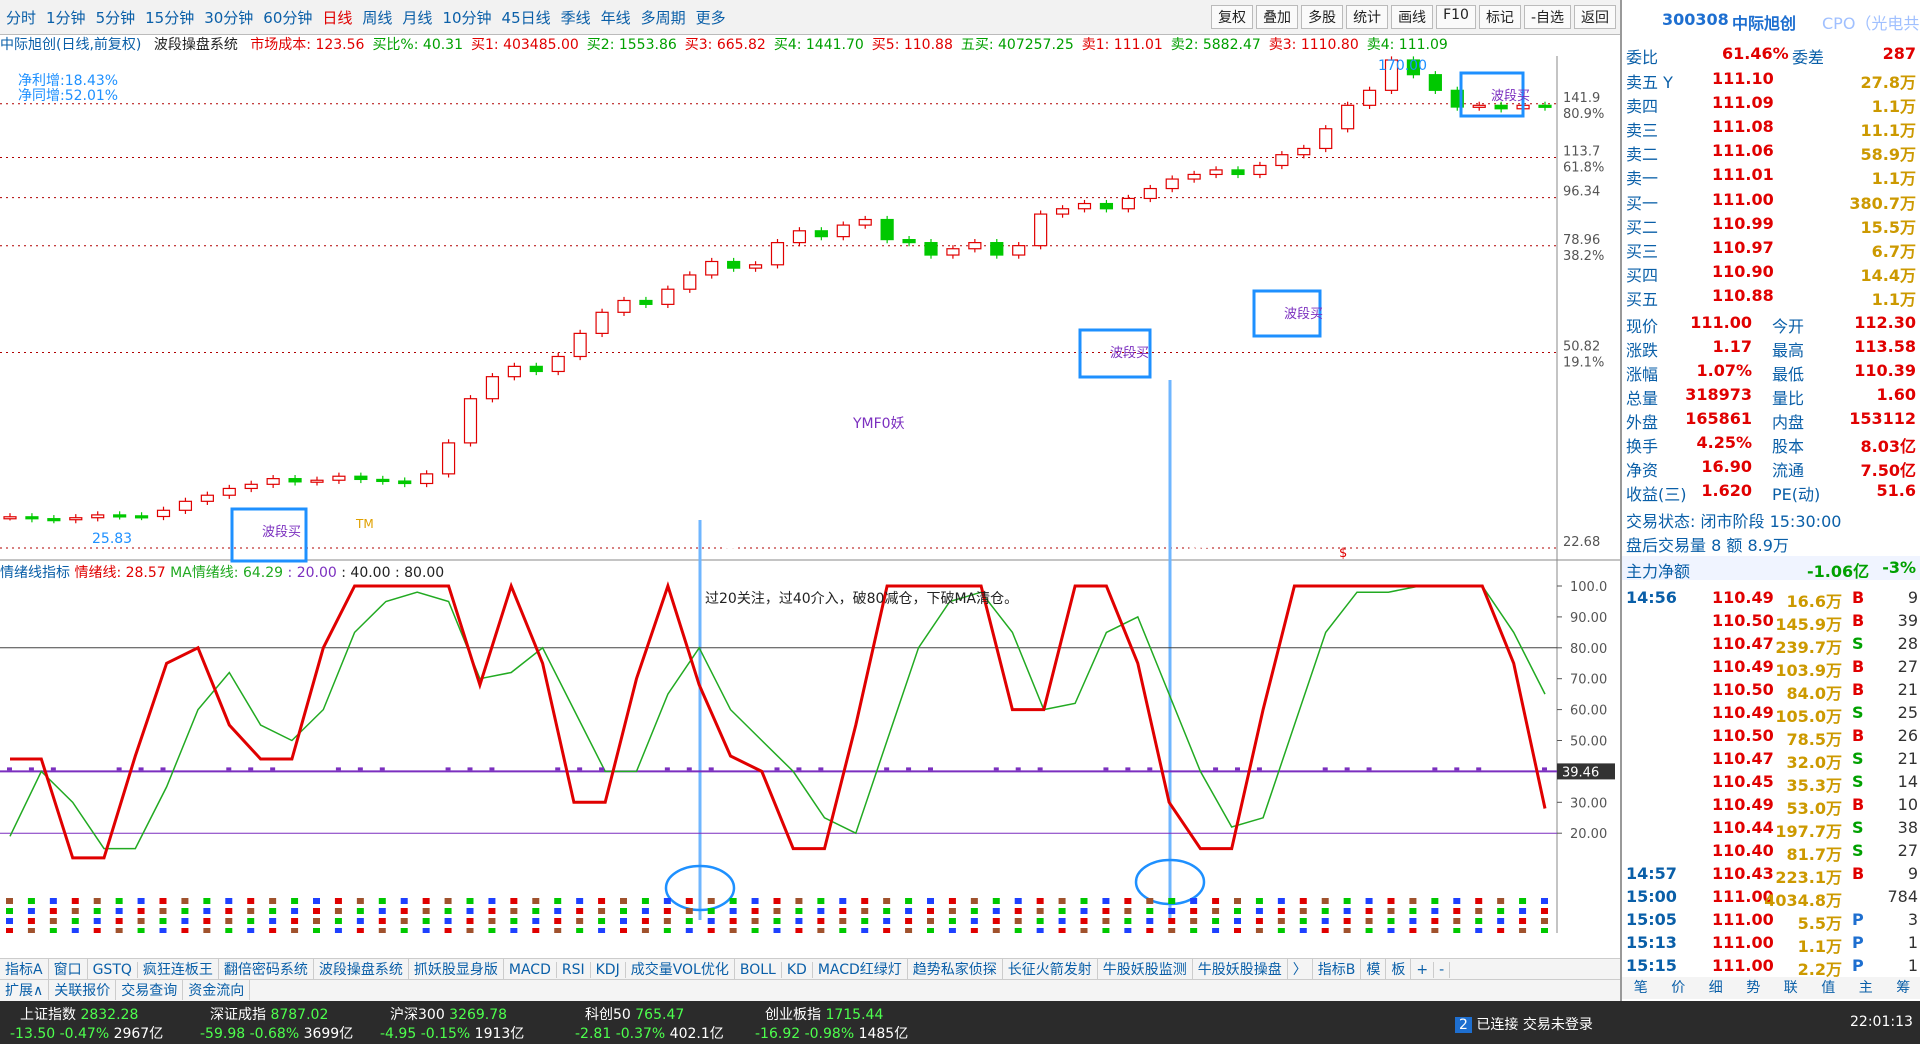  I want to click on index-1: 深证成指 8787.02, so click(269, 1014).